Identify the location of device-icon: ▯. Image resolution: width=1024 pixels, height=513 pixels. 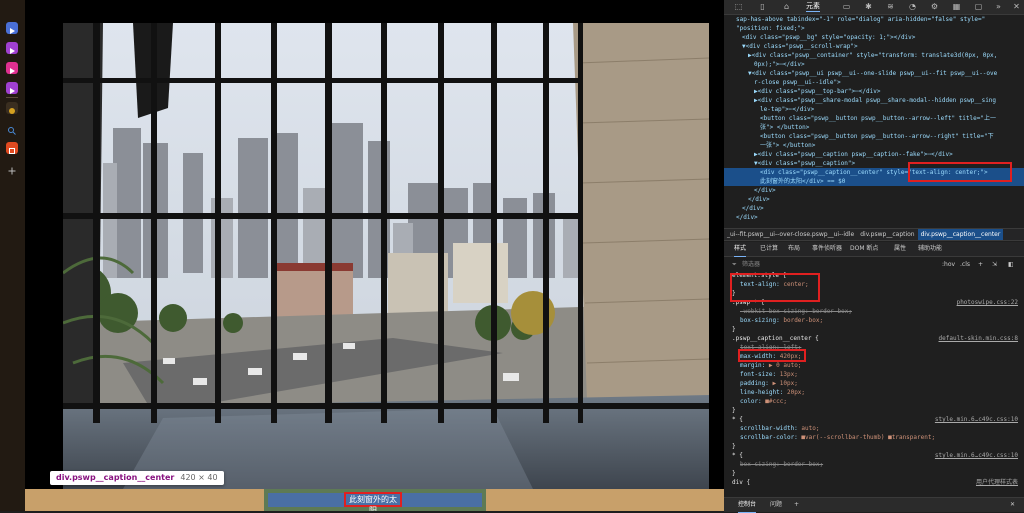
(762, 6).